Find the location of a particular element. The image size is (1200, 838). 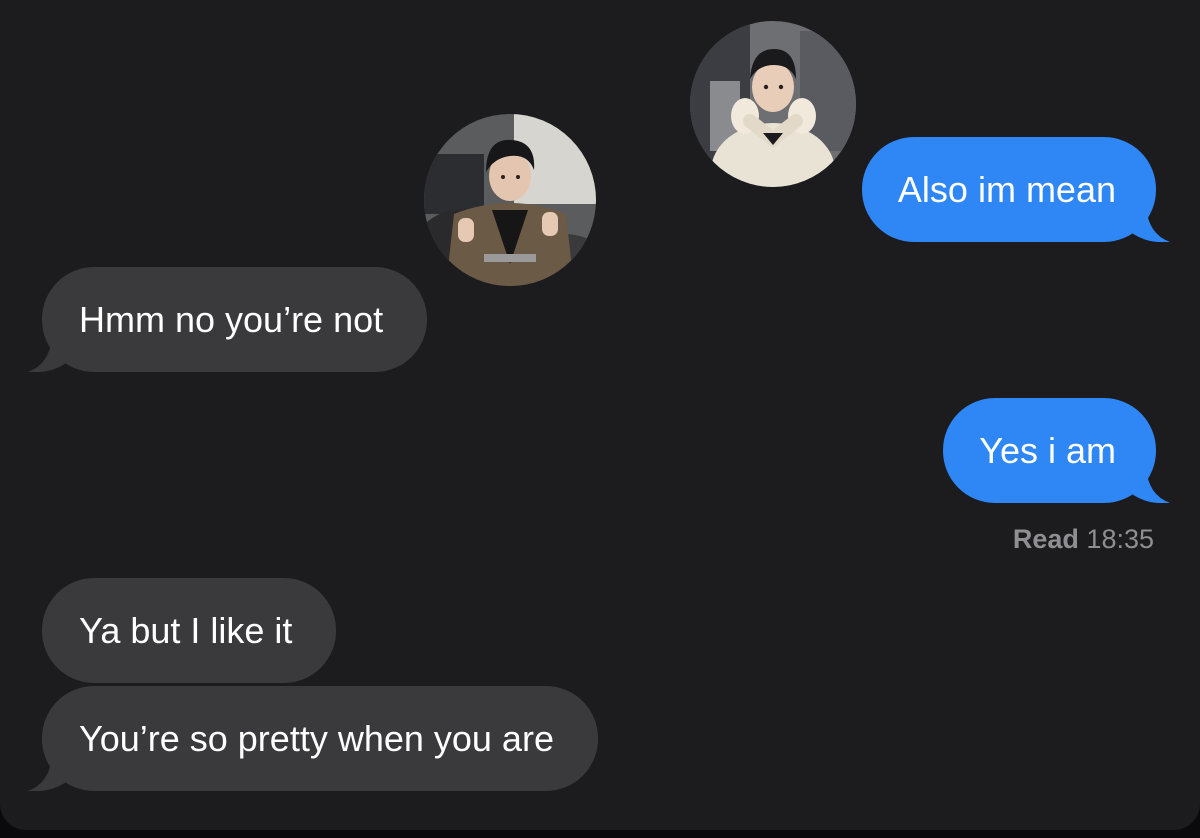

read-receipt: Read 18:35 is located at coordinates (1057, 539).